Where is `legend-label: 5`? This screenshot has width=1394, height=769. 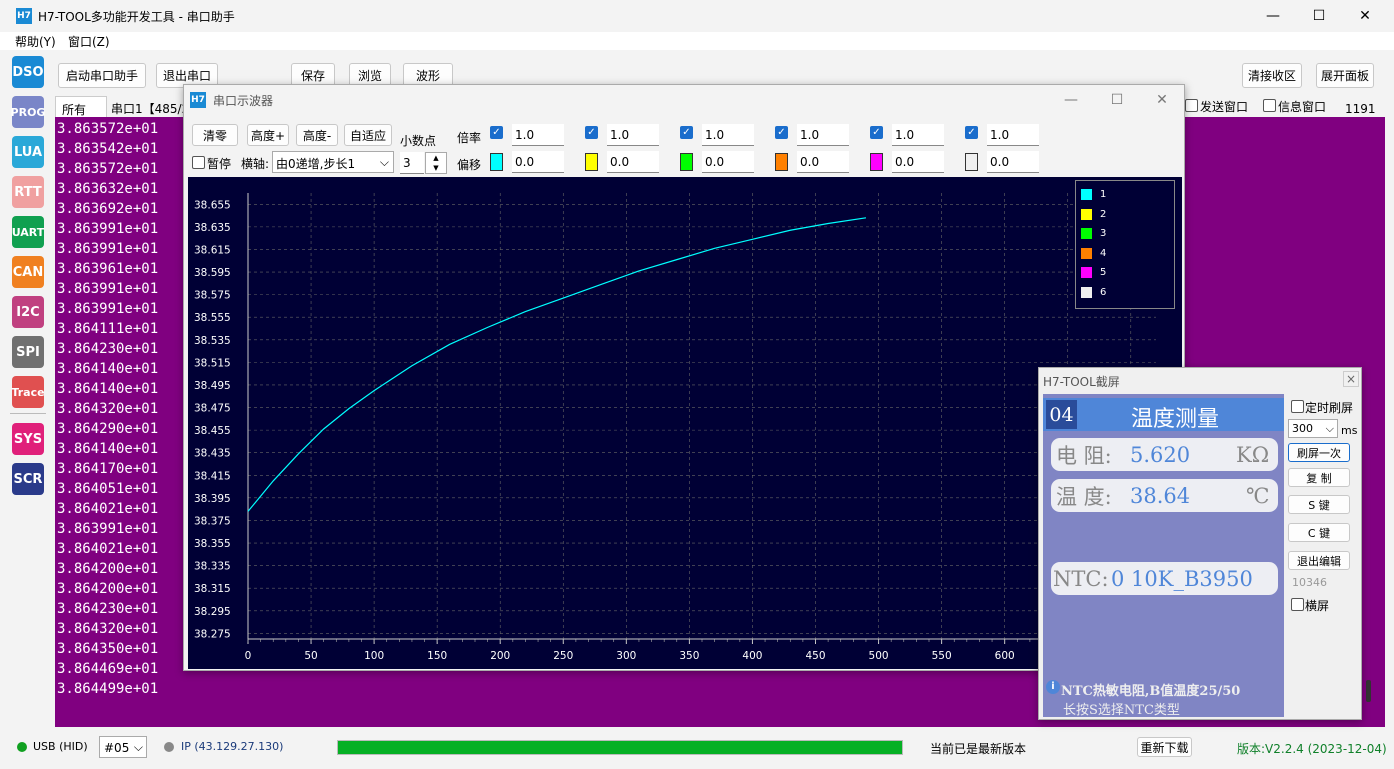
legend-label: 5 is located at coordinates (1103, 272).